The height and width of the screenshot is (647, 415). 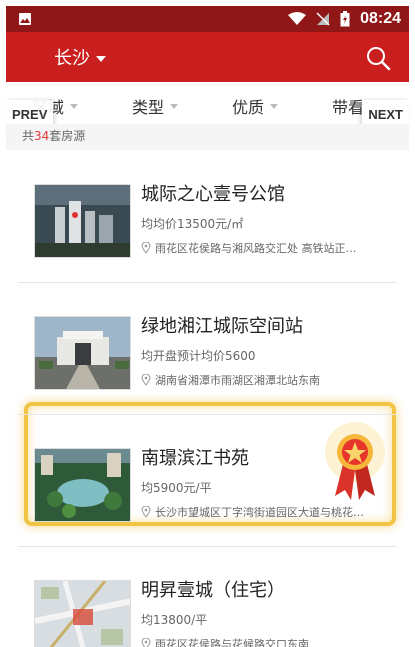 I want to click on no-signal-icon, so click(x=323, y=19).